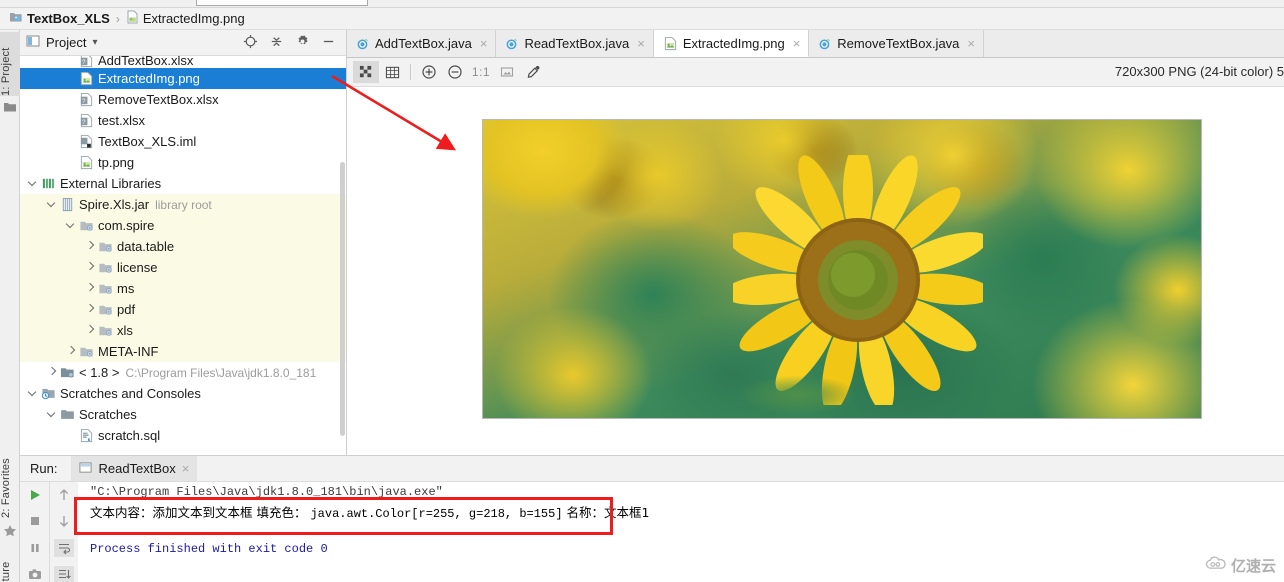  What do you see at coordinates (137, 468) in the screenshot?
I see `run-tab-label: ReadTextBox` at bounding box center [137, 468].